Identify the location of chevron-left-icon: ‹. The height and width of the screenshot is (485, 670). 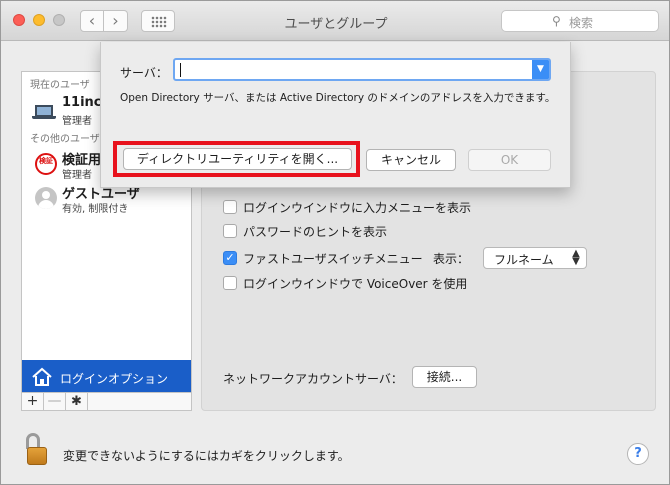
(92, 20).